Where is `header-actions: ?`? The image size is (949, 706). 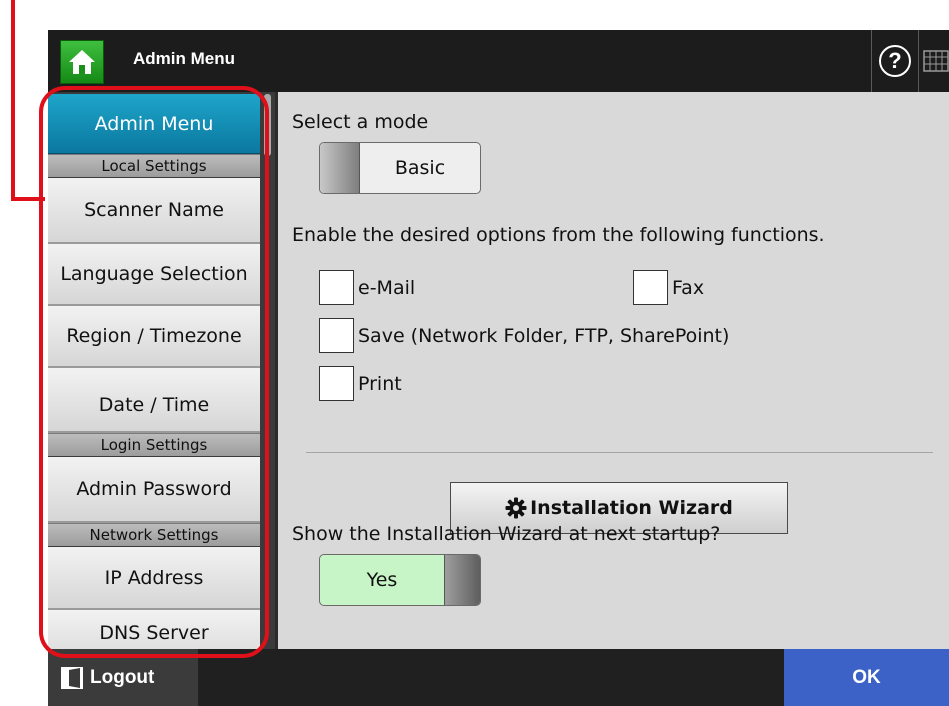 header-actions: ? is located at coordinates (910, 61).